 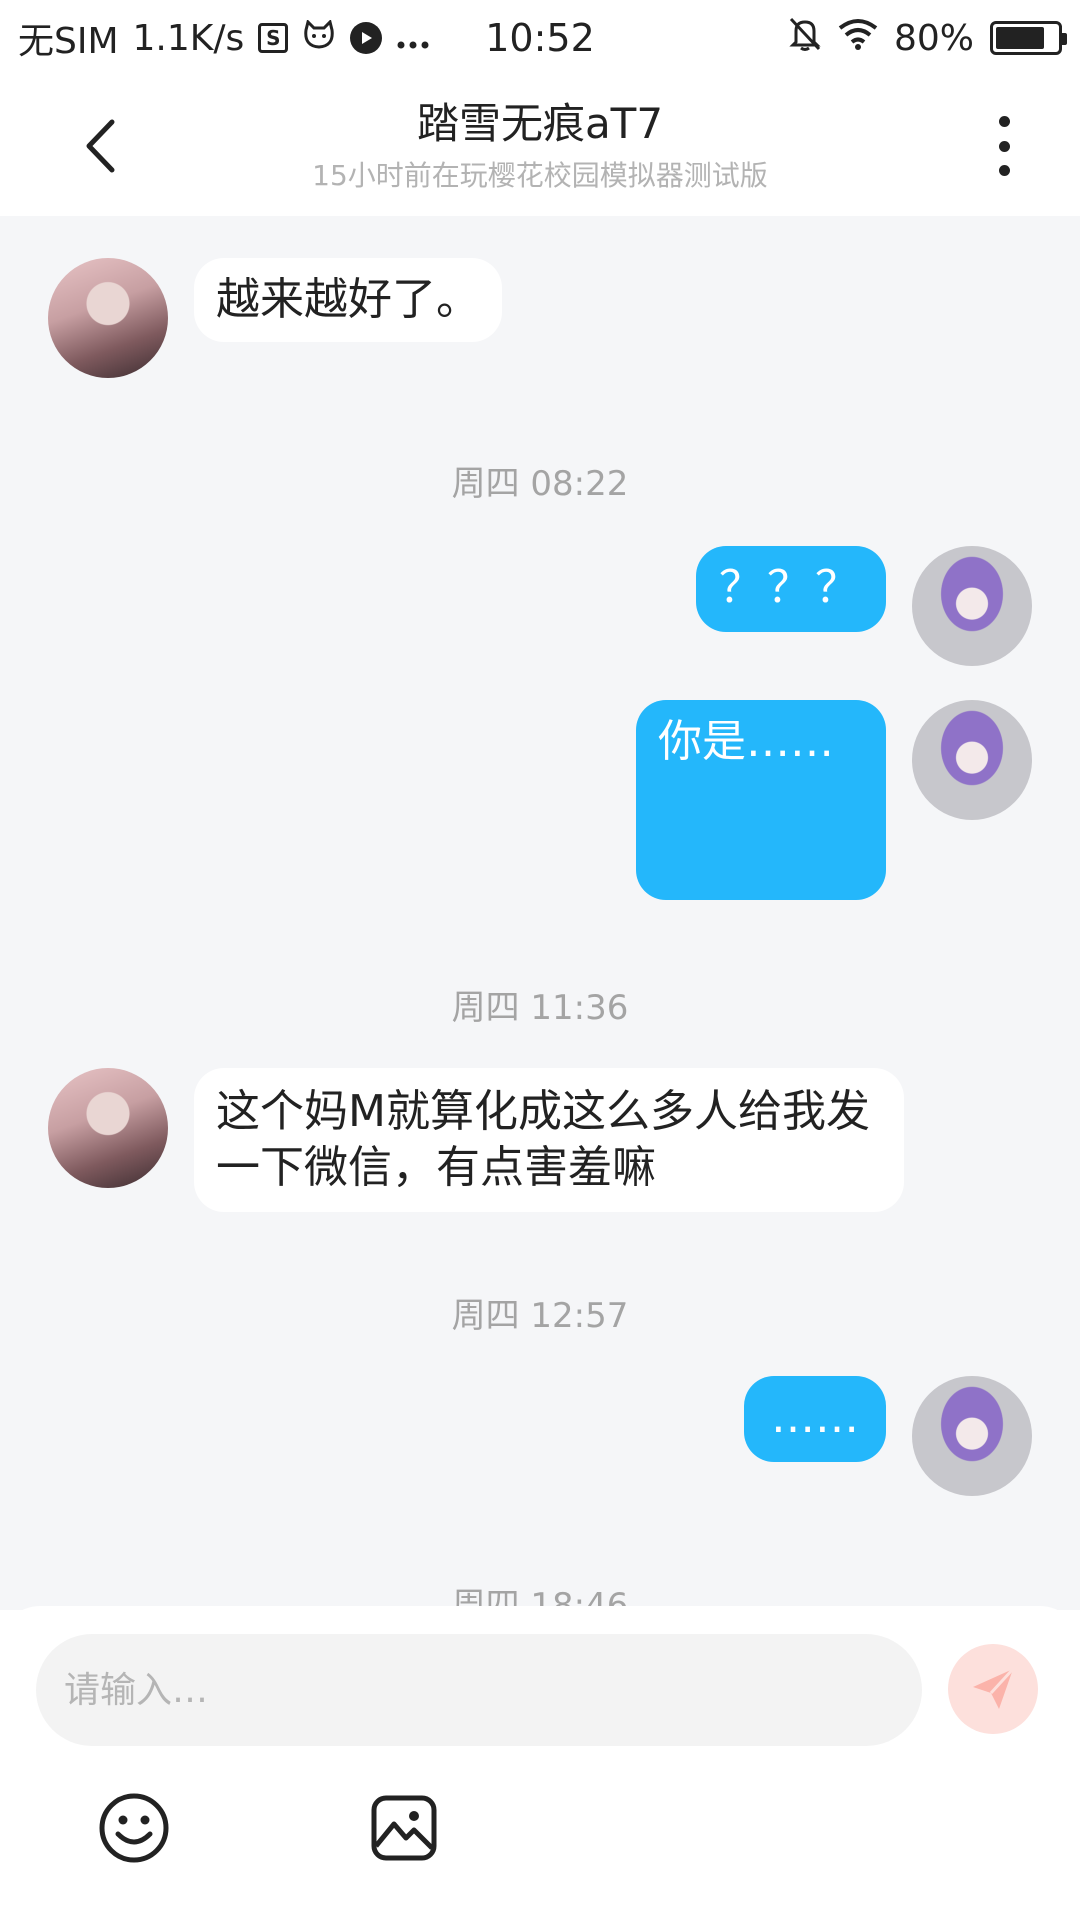 I want to click on cat-app-icon, so click(x=319, y=38).